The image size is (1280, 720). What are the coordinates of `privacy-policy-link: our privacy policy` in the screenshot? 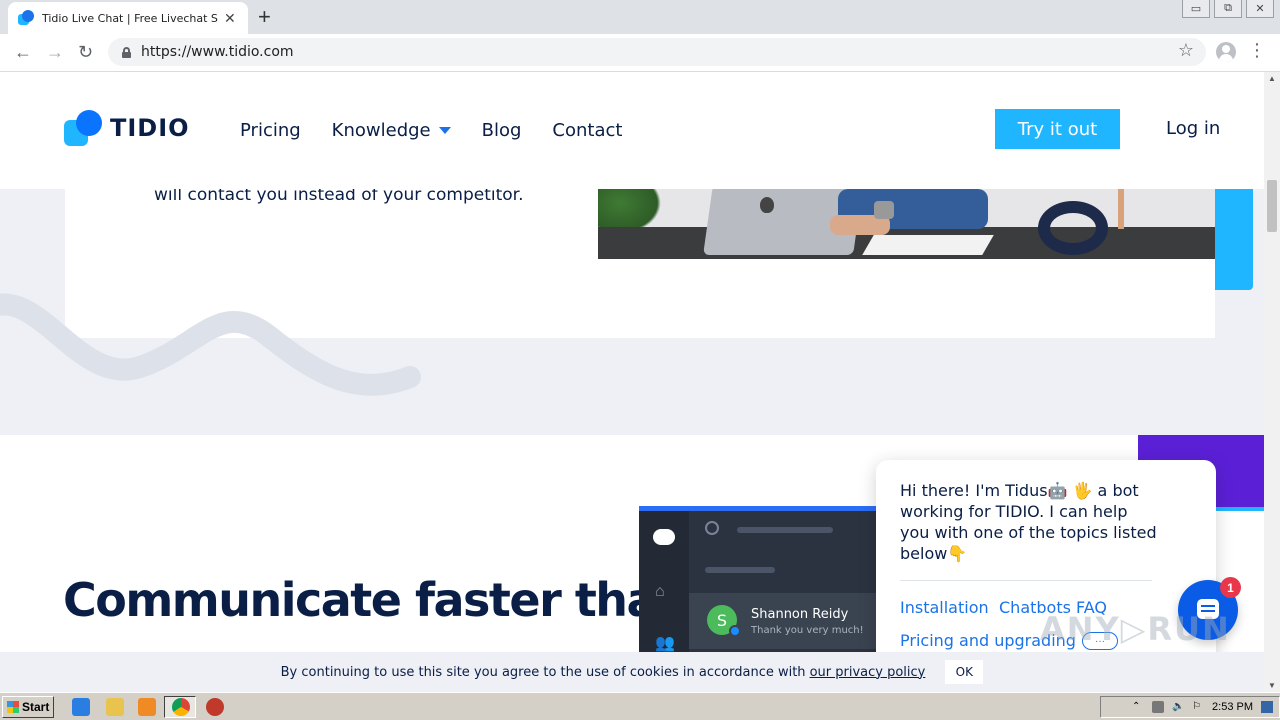 It's located at (868, 672).